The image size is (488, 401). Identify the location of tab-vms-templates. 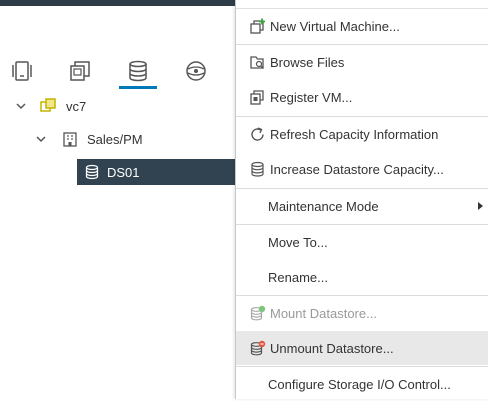
(80, 71).